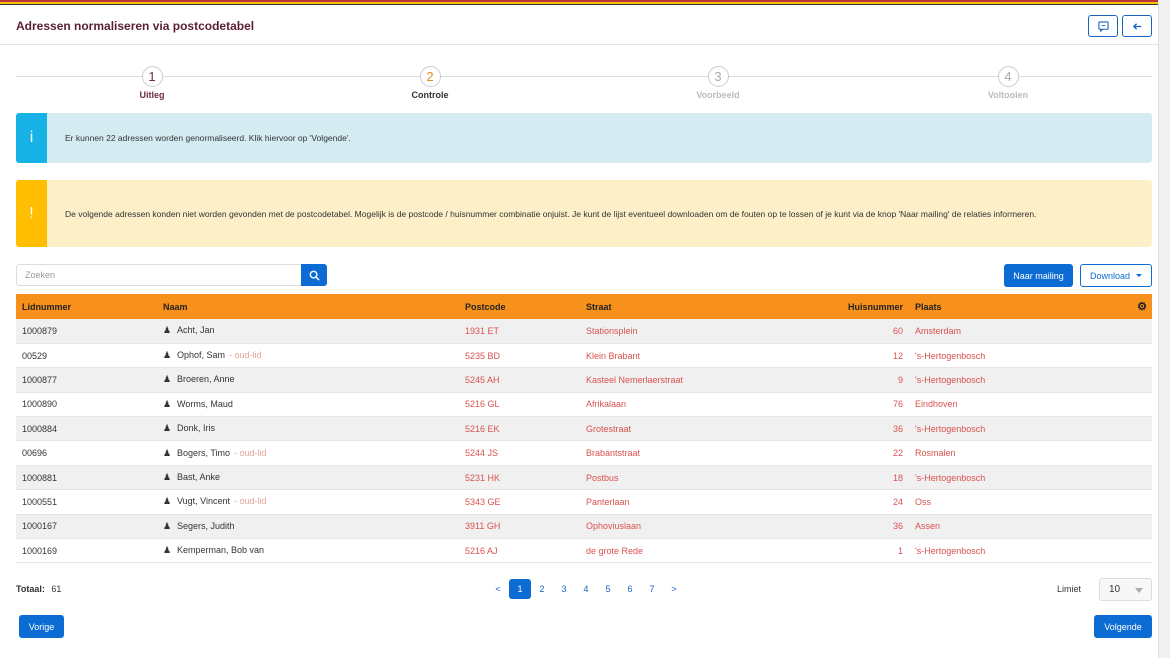 This screenshot has height=658, width=1170. I want to click on member-name: Donk, Iris, so click(196, 428).